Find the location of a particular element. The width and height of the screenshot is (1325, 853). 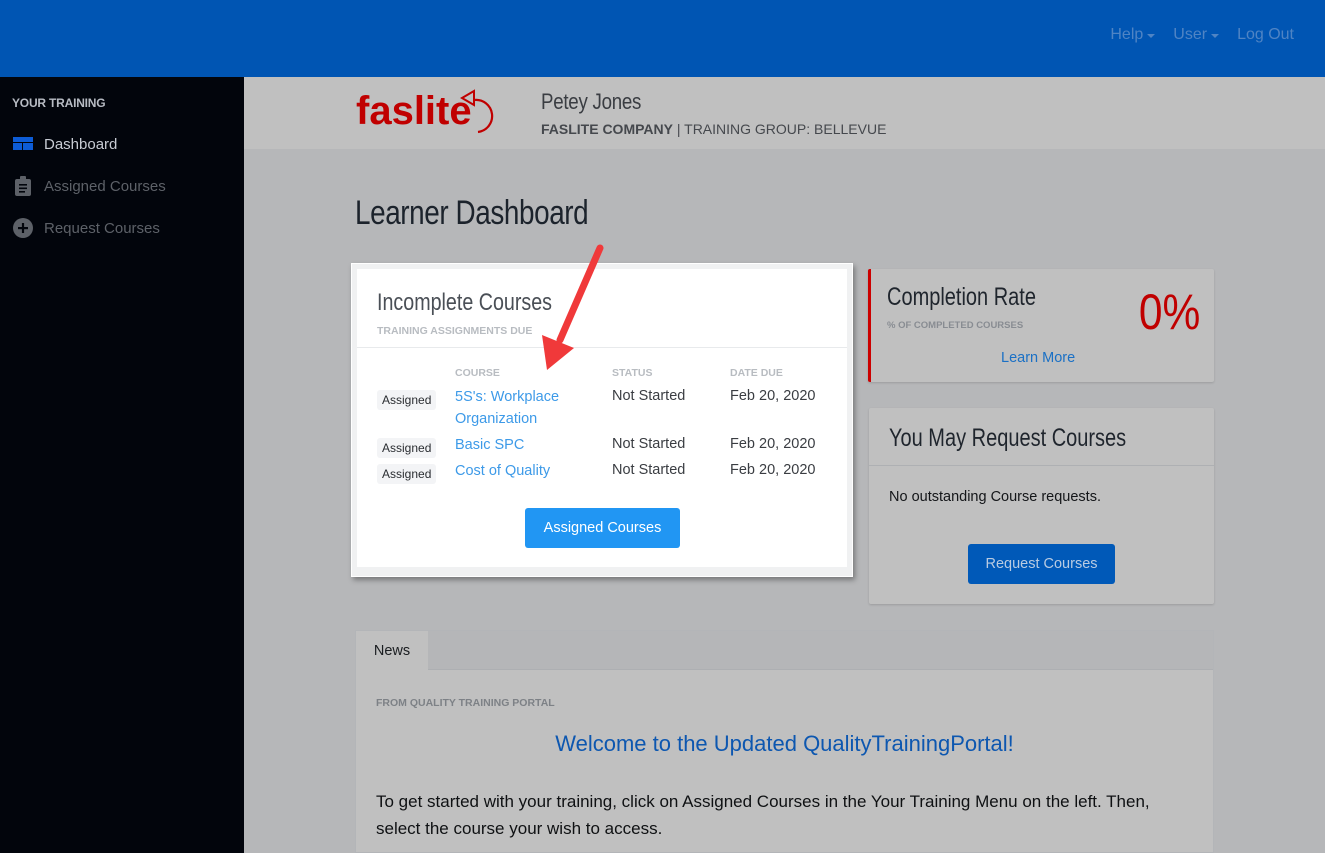

user-name: Petey Jones is located at coordinates (591, 101).